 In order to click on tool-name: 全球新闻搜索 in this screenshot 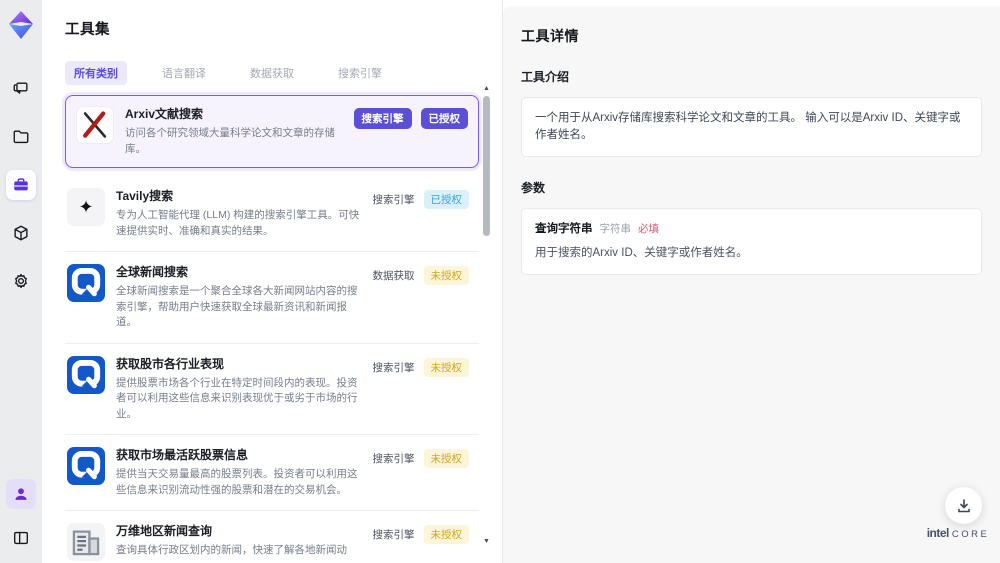, I will do `click(152, 272)`.